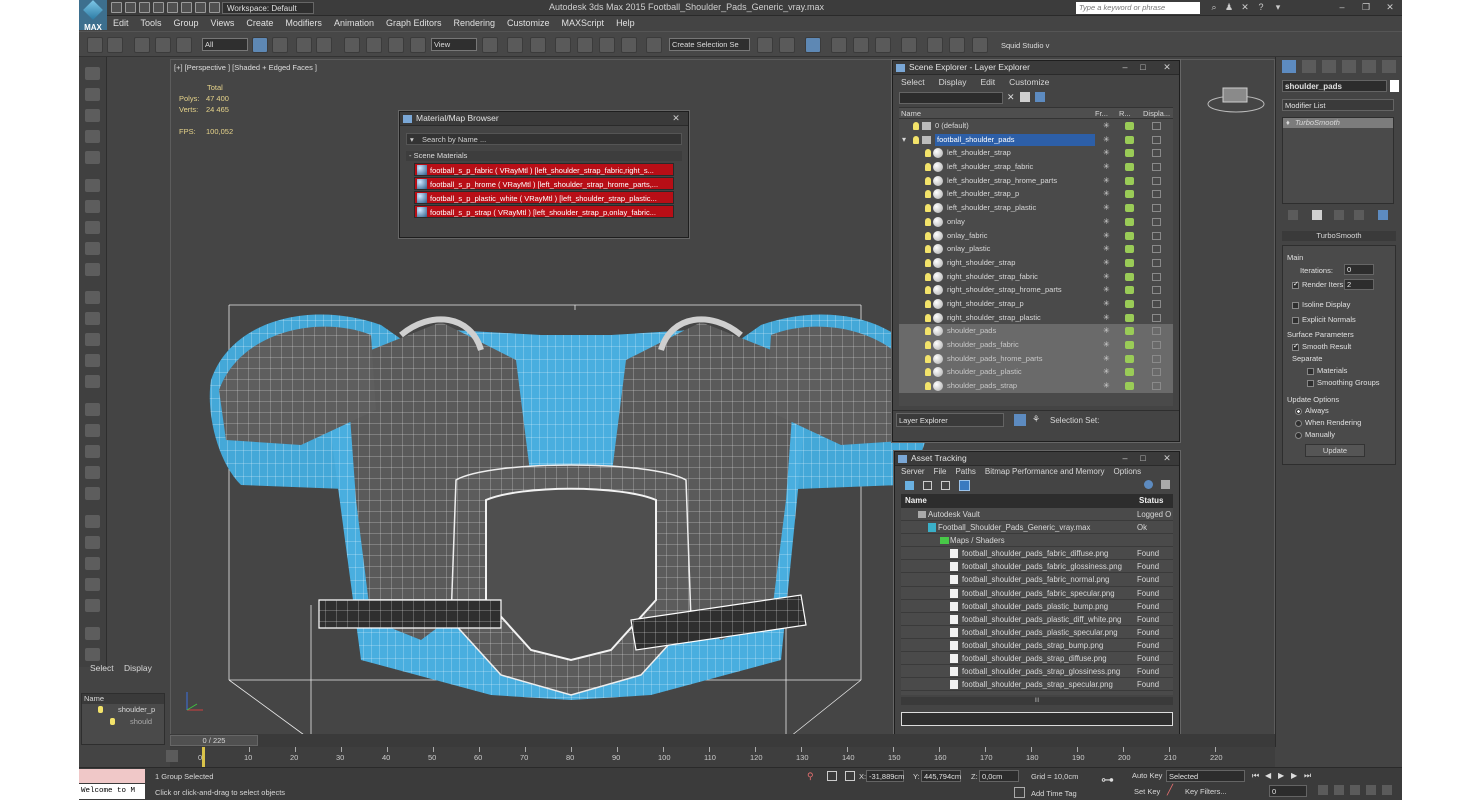  Describe the element at coordinates (945, 485) in the screenshot. I see `detail-view-icon` at that location.